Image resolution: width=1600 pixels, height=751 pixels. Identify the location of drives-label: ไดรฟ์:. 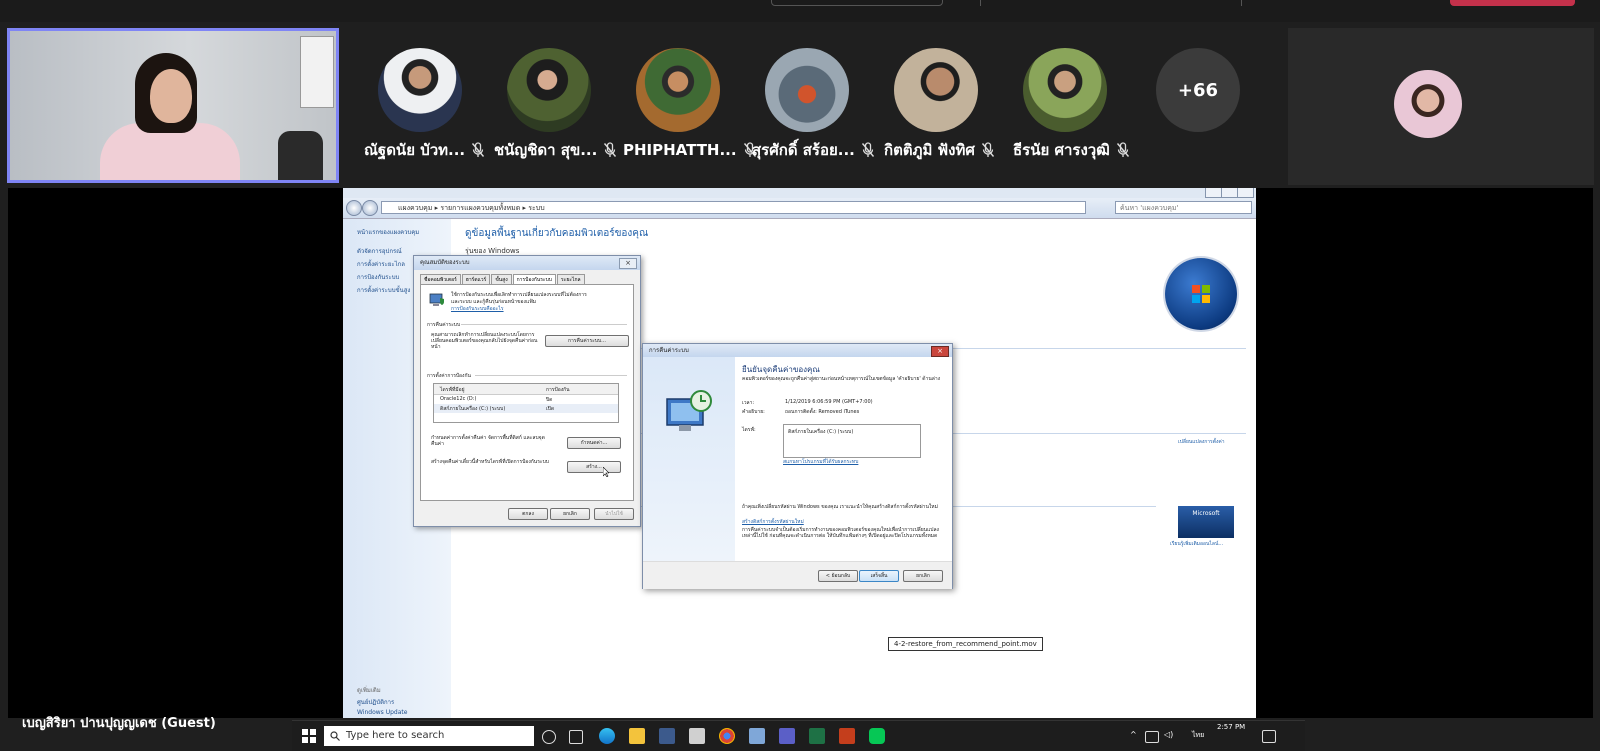
(749, 430).